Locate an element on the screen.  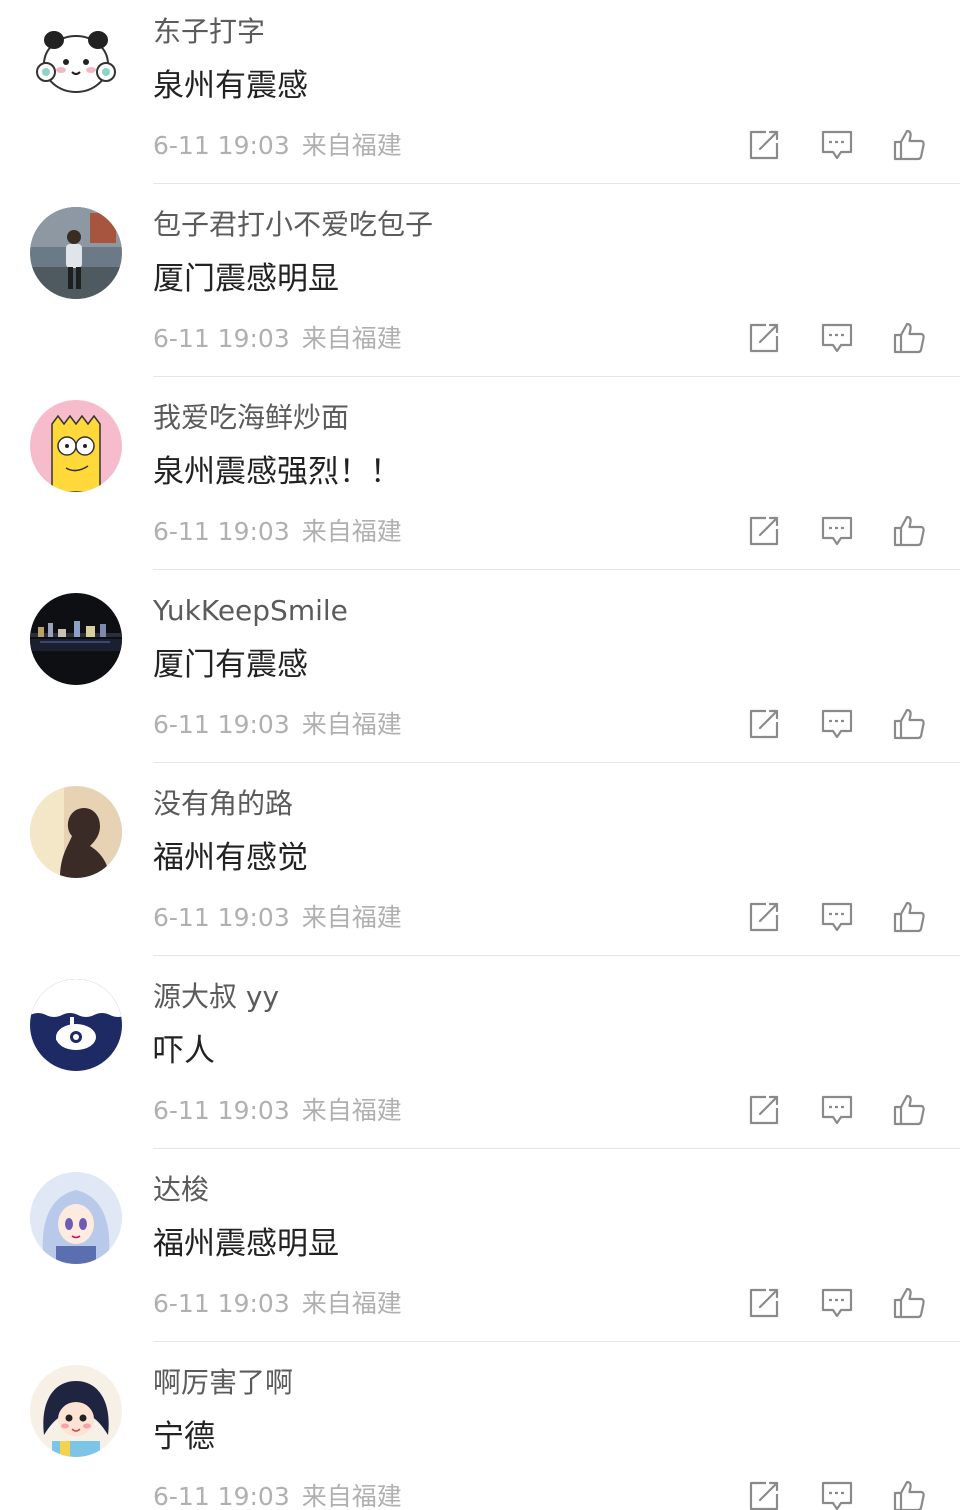
comment-item: 啊厉害了啊 宁德 6-11 19:03 来自福建 is located at coordinates (480, 1430).